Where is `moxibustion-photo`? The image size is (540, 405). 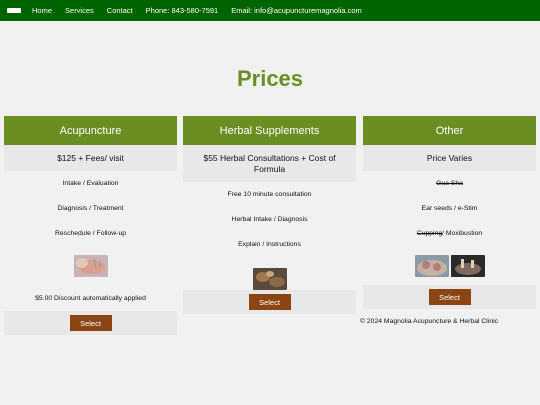 moxibustion-photo is located at coordinates (467, 265).